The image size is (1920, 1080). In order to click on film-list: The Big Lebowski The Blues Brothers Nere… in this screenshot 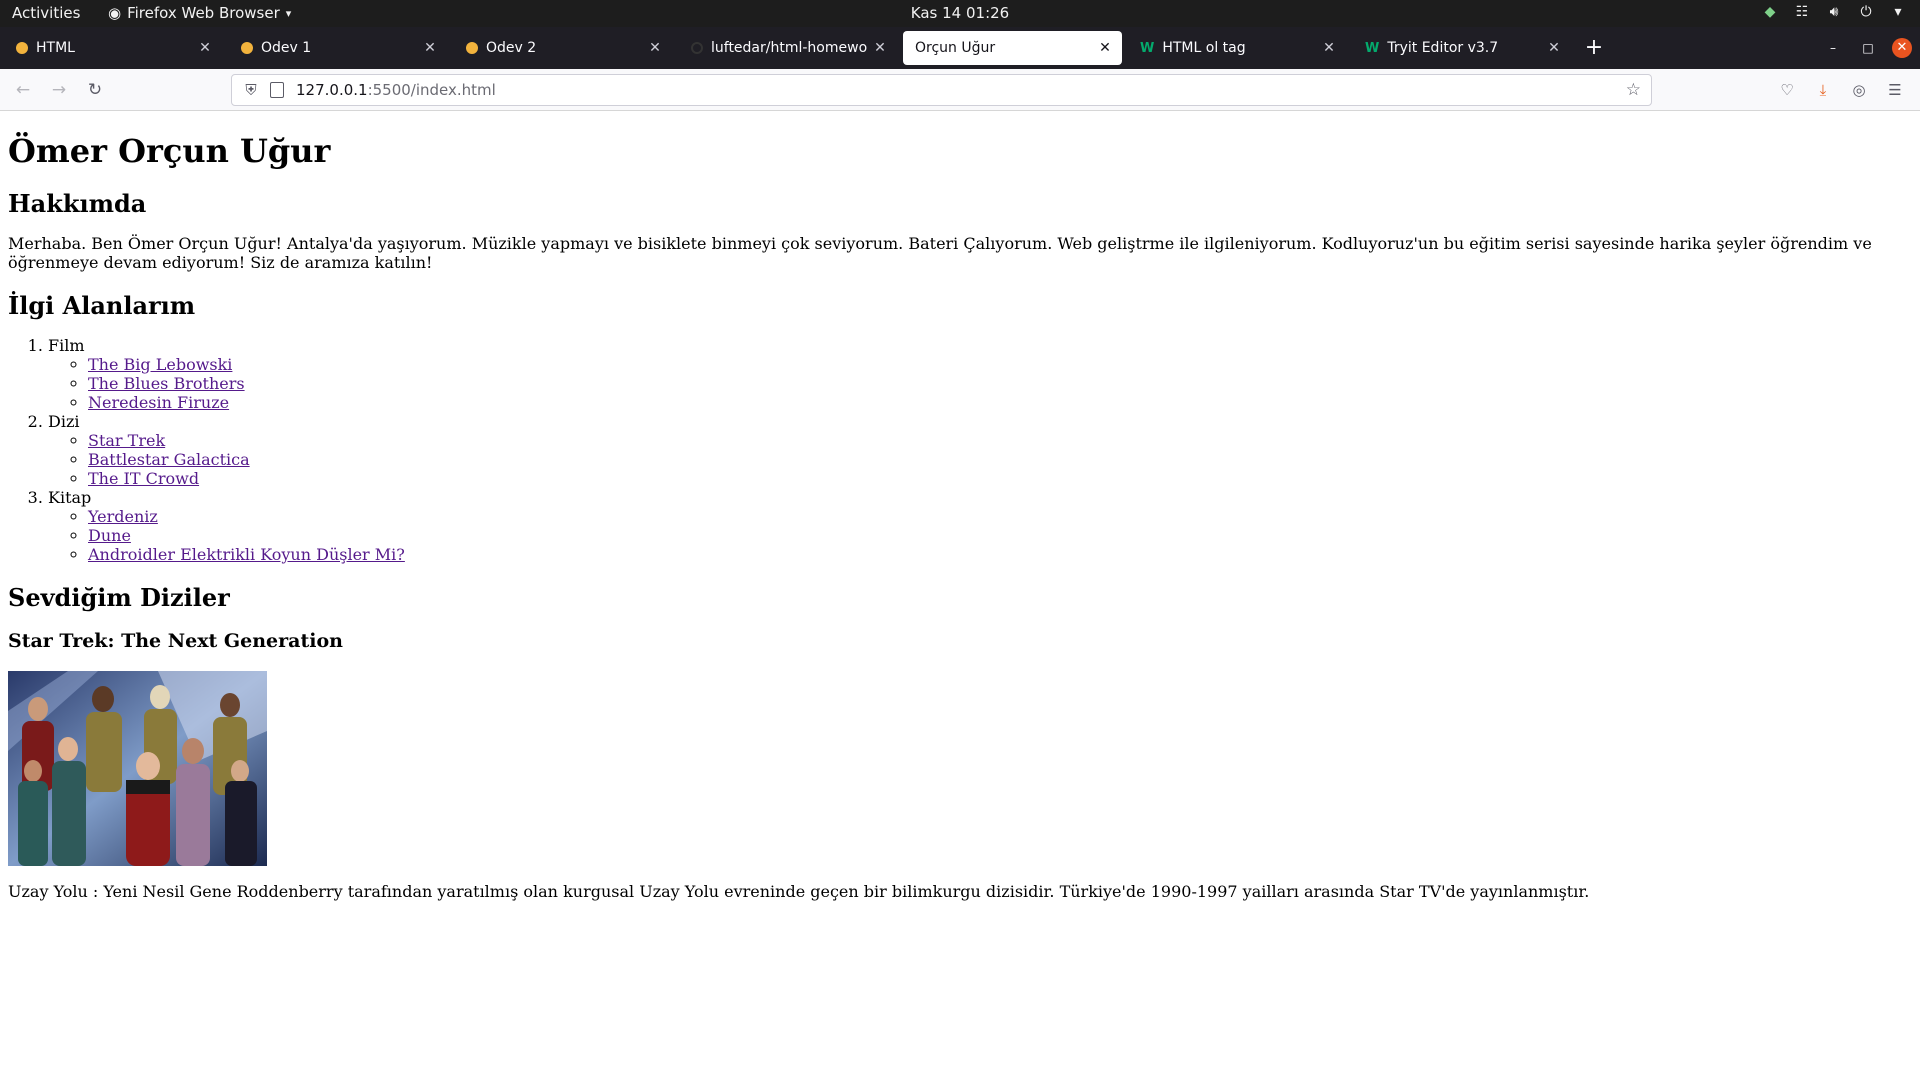, I will do `click(980, 383)`.